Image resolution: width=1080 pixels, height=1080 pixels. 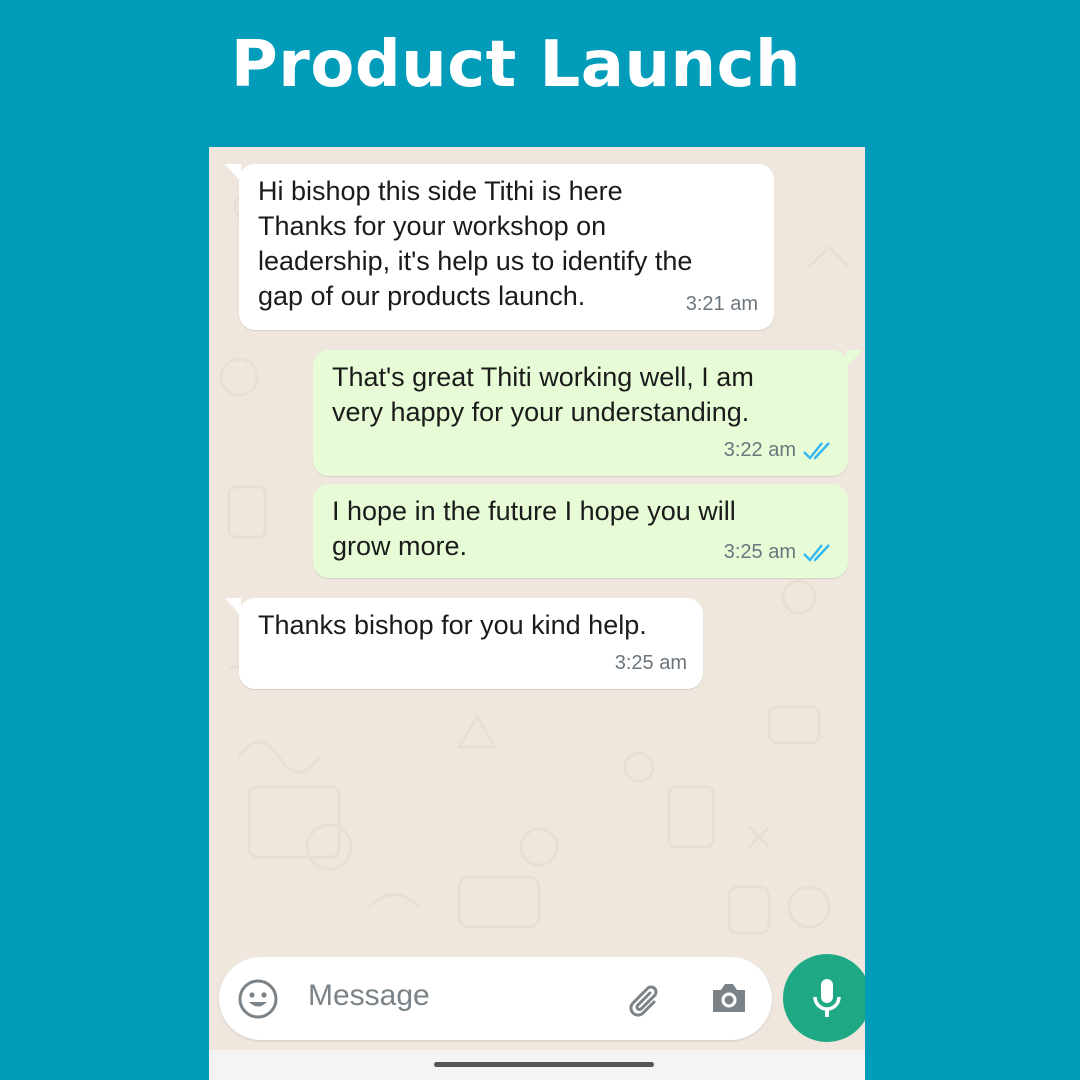 I want to click on system-nav-bar, so click(x=537, y=1065).